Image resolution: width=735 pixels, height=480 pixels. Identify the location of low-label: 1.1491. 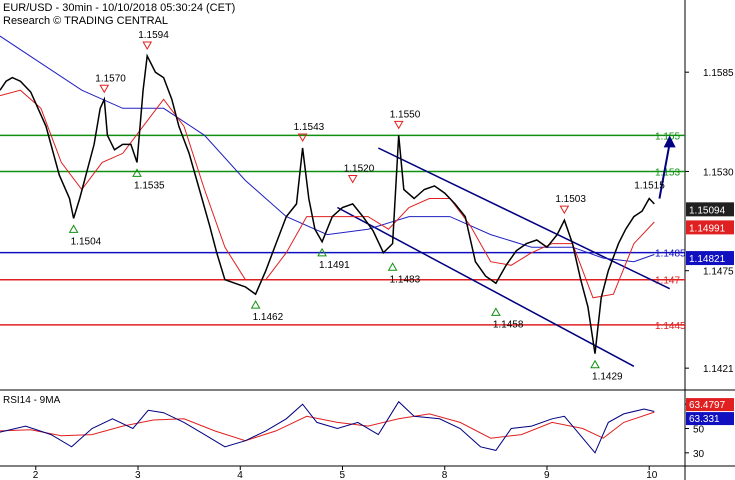
(334, 265).